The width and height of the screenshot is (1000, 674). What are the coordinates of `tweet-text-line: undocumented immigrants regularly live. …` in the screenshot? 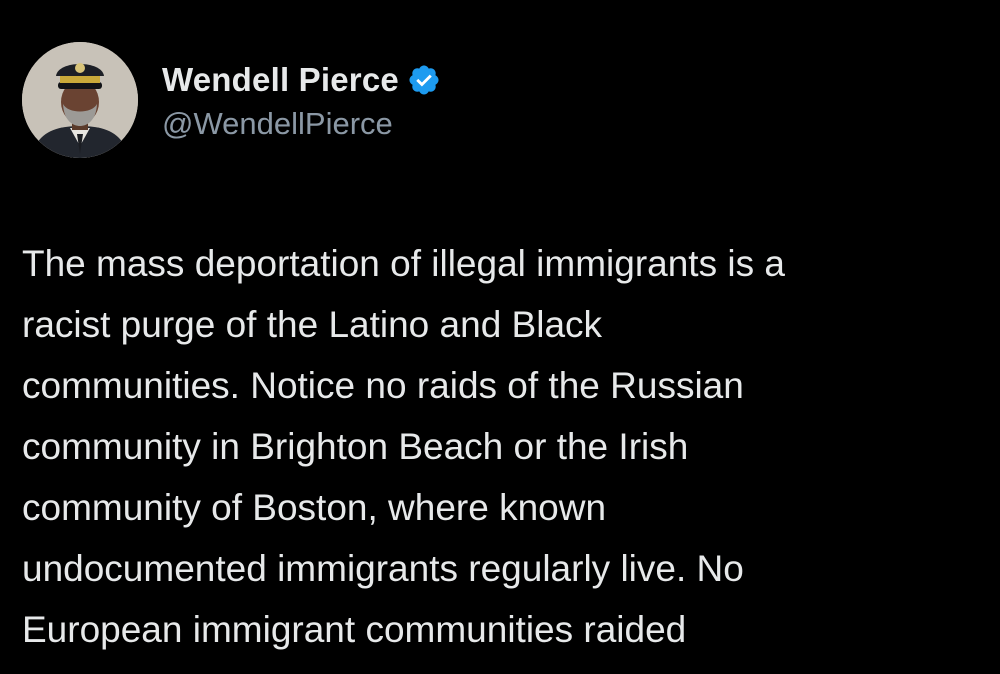 It's located at (383, 568).